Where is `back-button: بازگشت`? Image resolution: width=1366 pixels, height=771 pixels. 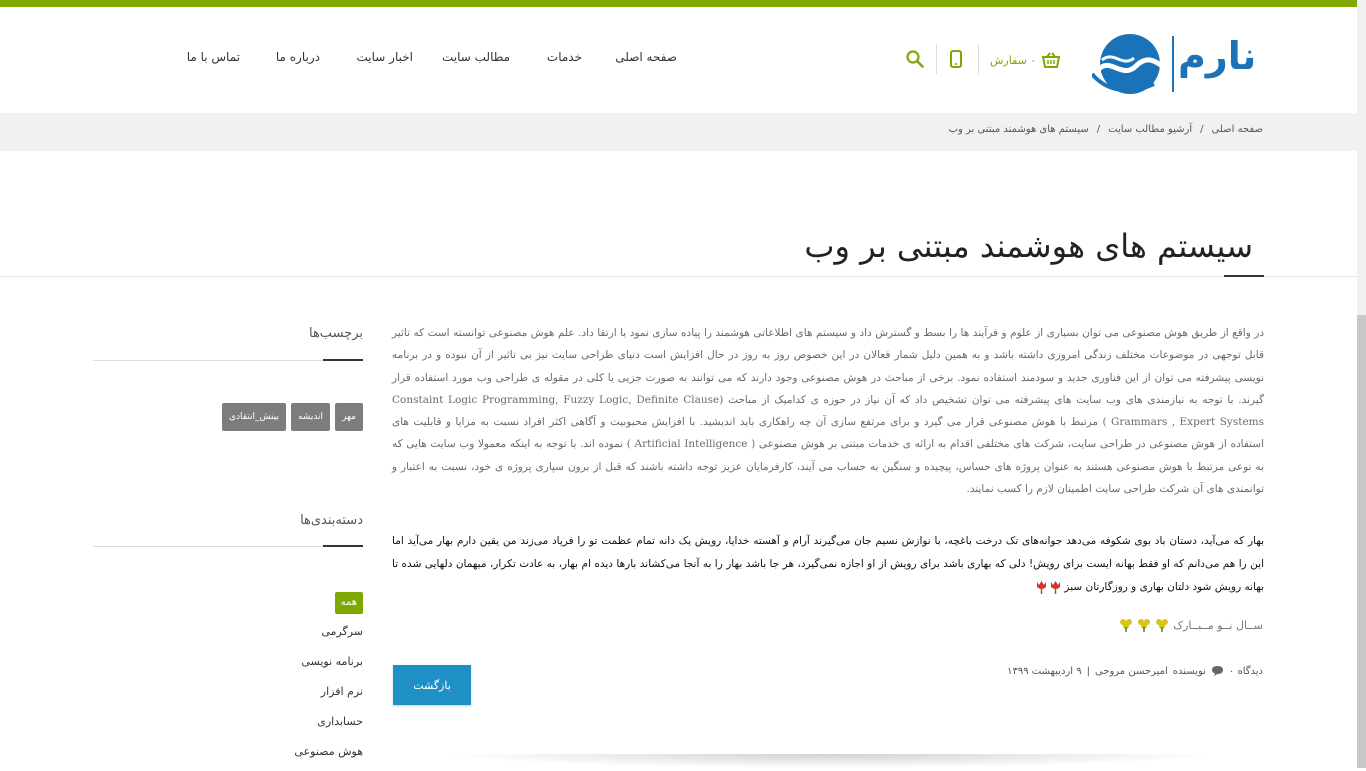
back-button: بازگشت is located at coordinates (432, 685).